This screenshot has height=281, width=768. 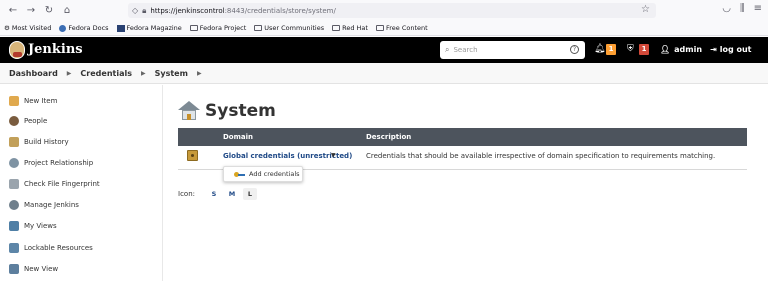 What do you see at coordinates (280, 10) in the screenshot?
I see `url-path: :8443/credentials/store/system/` at bounding box center [280, 10].